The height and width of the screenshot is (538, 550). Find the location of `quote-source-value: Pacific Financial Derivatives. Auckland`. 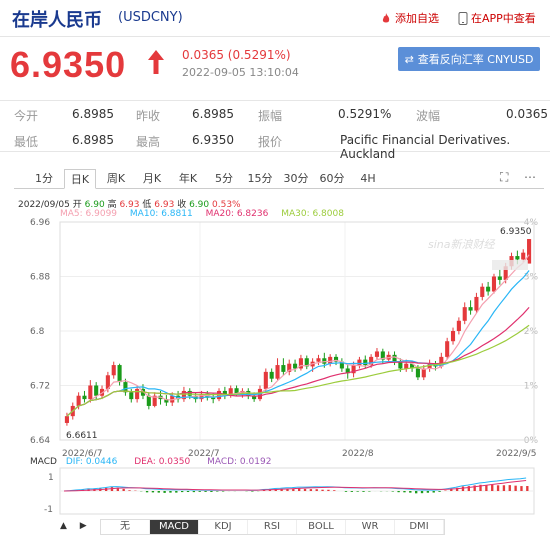

quote-source-value: Pacific Financial Derivatives. Auckland is located at coordinates (425, 147).